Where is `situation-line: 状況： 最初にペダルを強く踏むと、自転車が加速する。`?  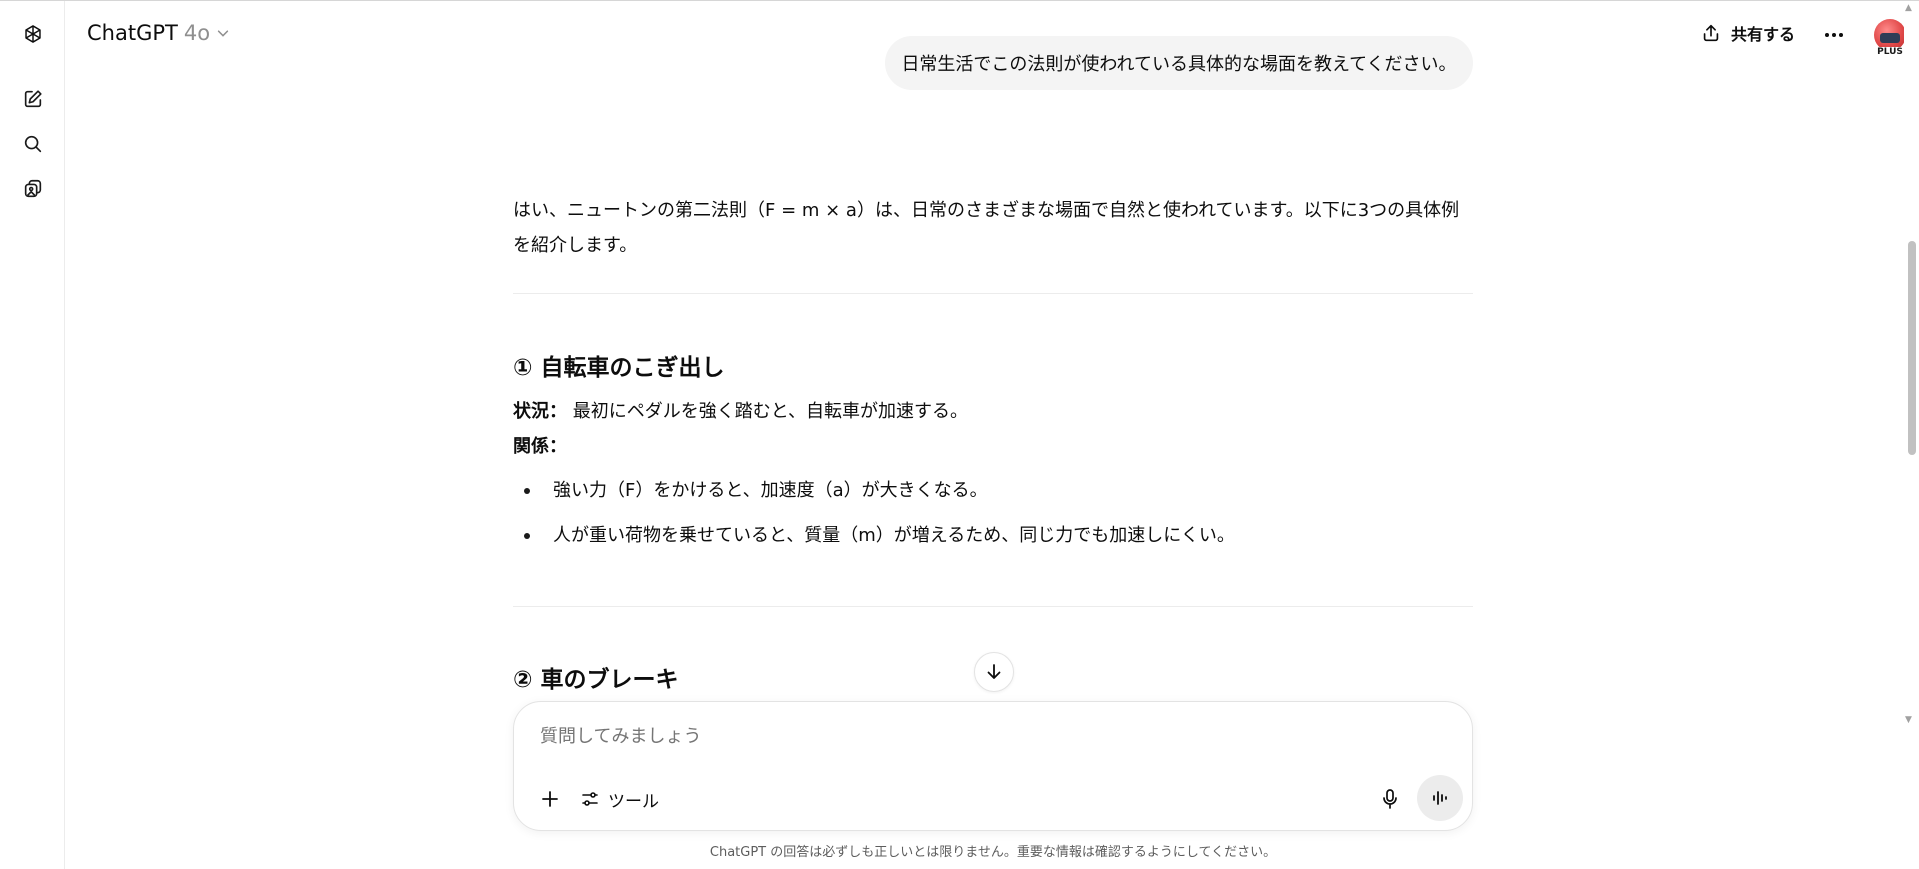
situation-line: 状況： 最初にペダルを強く踏むと、自転車が加速する。 is located at coordinates (993, 411).